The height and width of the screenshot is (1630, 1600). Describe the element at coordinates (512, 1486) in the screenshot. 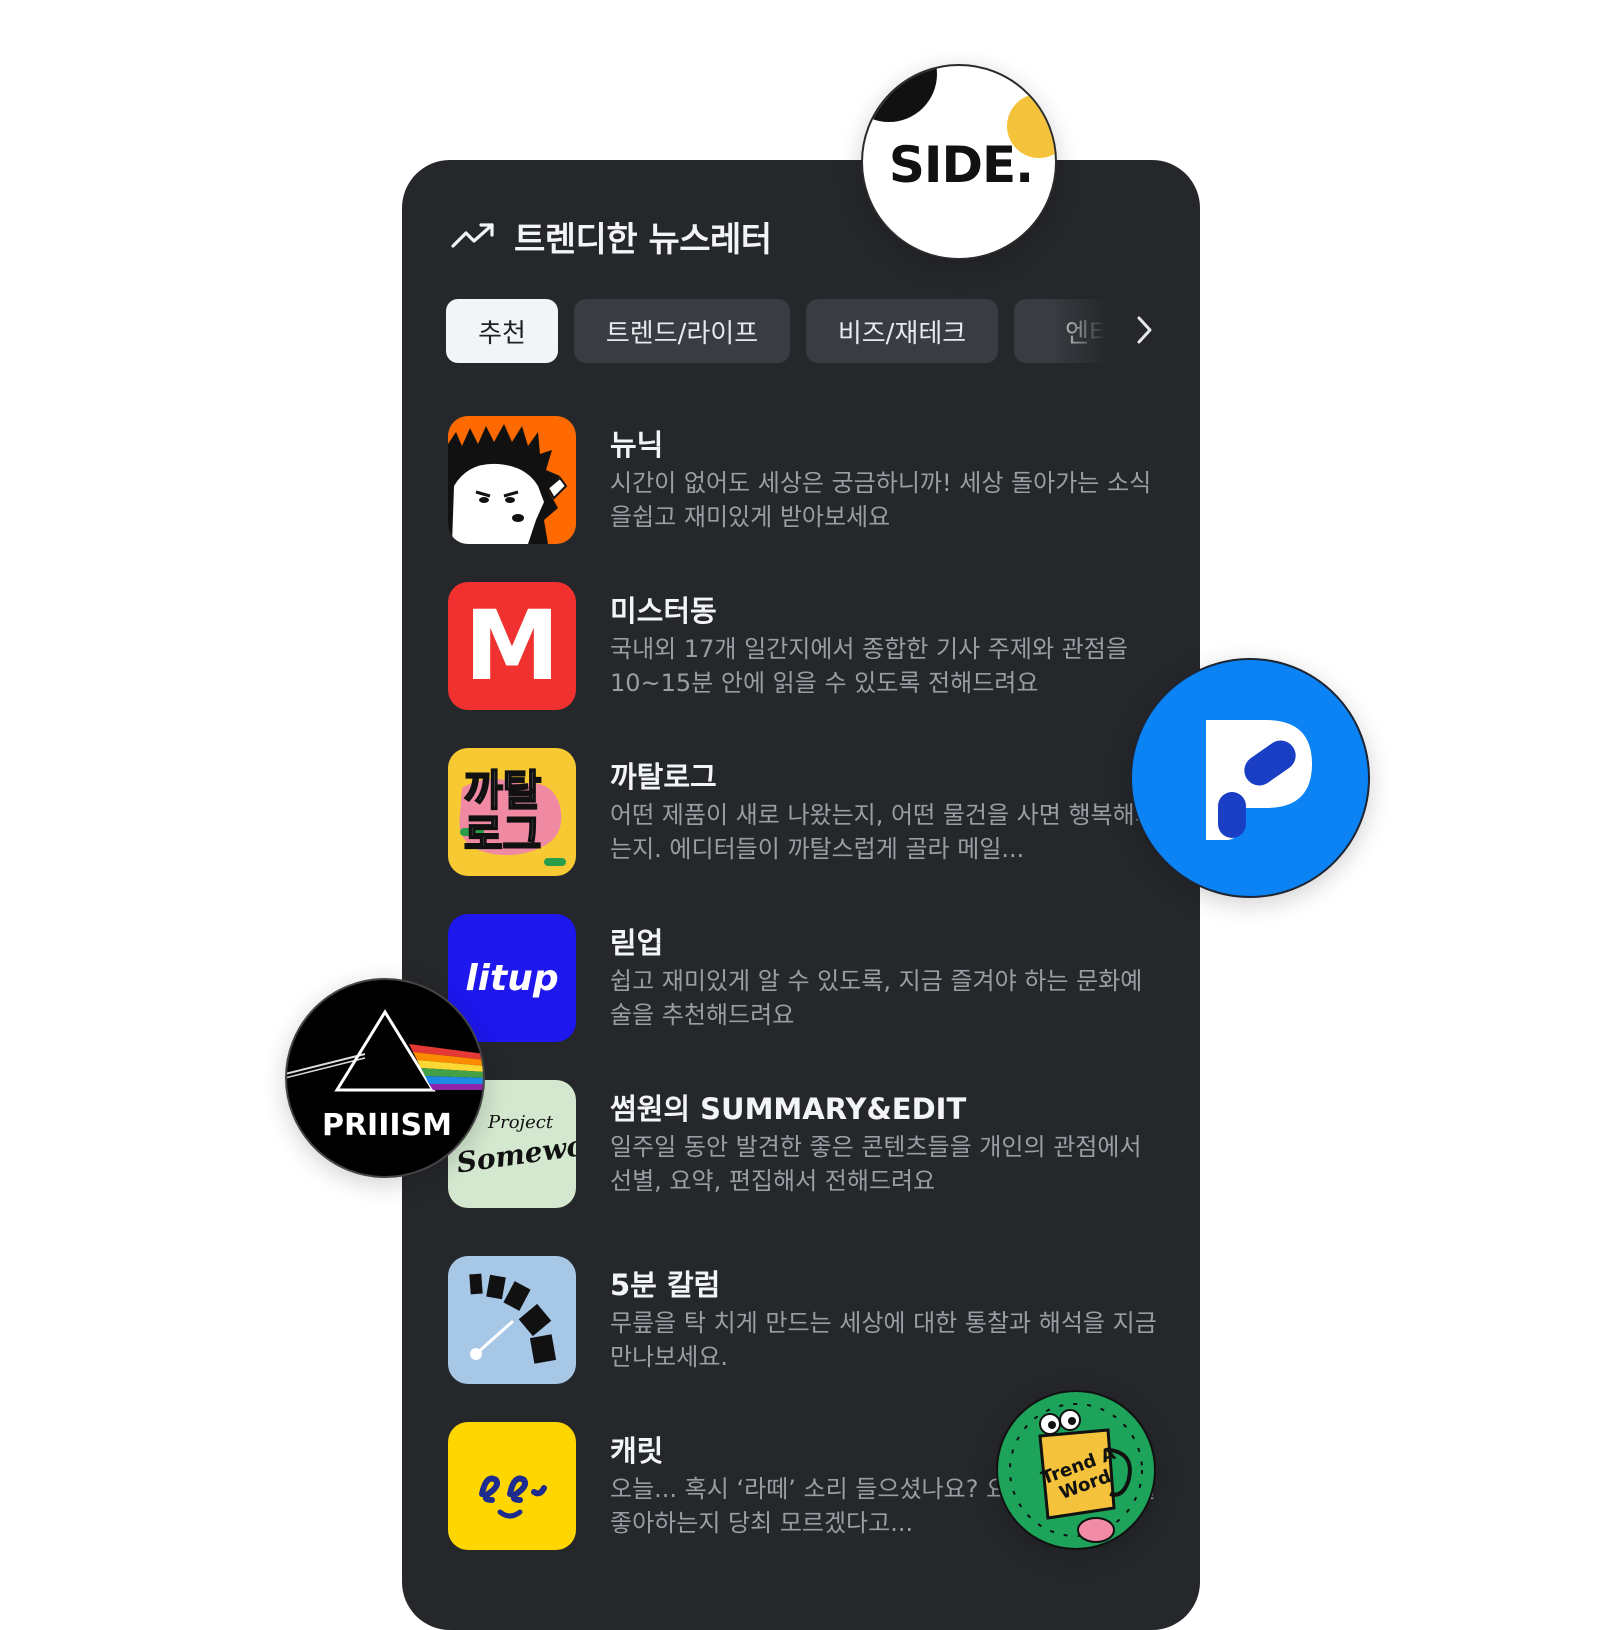

I see `careet-logo` at that location.